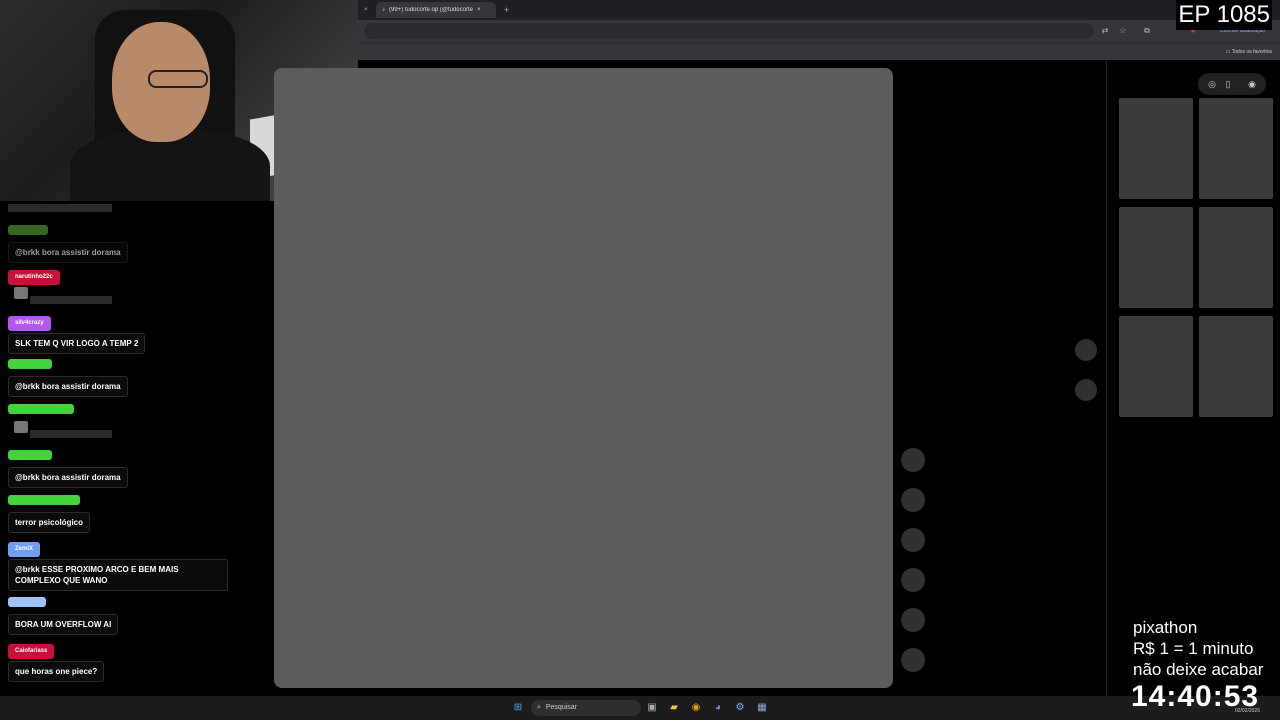 The height and width of the screenshot is (720, 1280). Describe the element at coordinates (49, 522) in the screenshot. I see `chat-text: terror psicológico` at that location.